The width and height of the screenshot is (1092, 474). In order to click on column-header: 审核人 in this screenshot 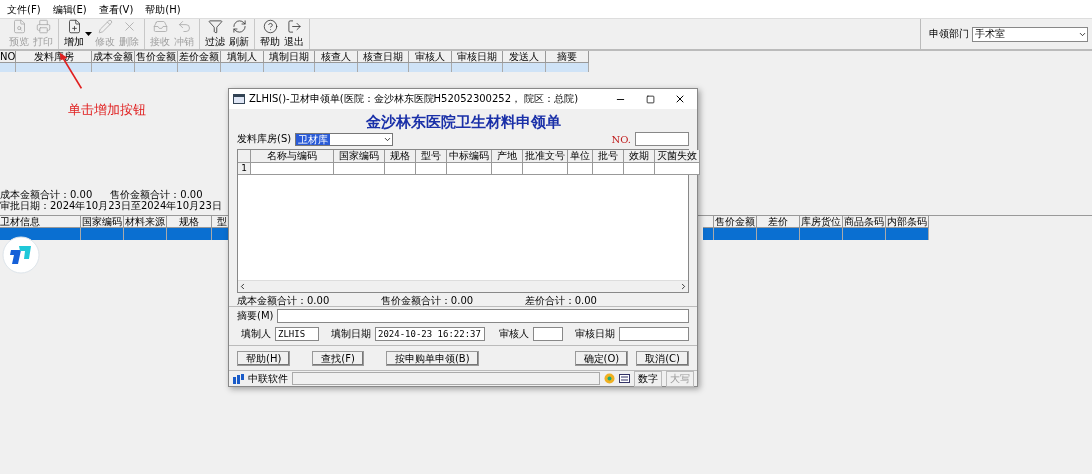, I will do `click(431, 57)`.